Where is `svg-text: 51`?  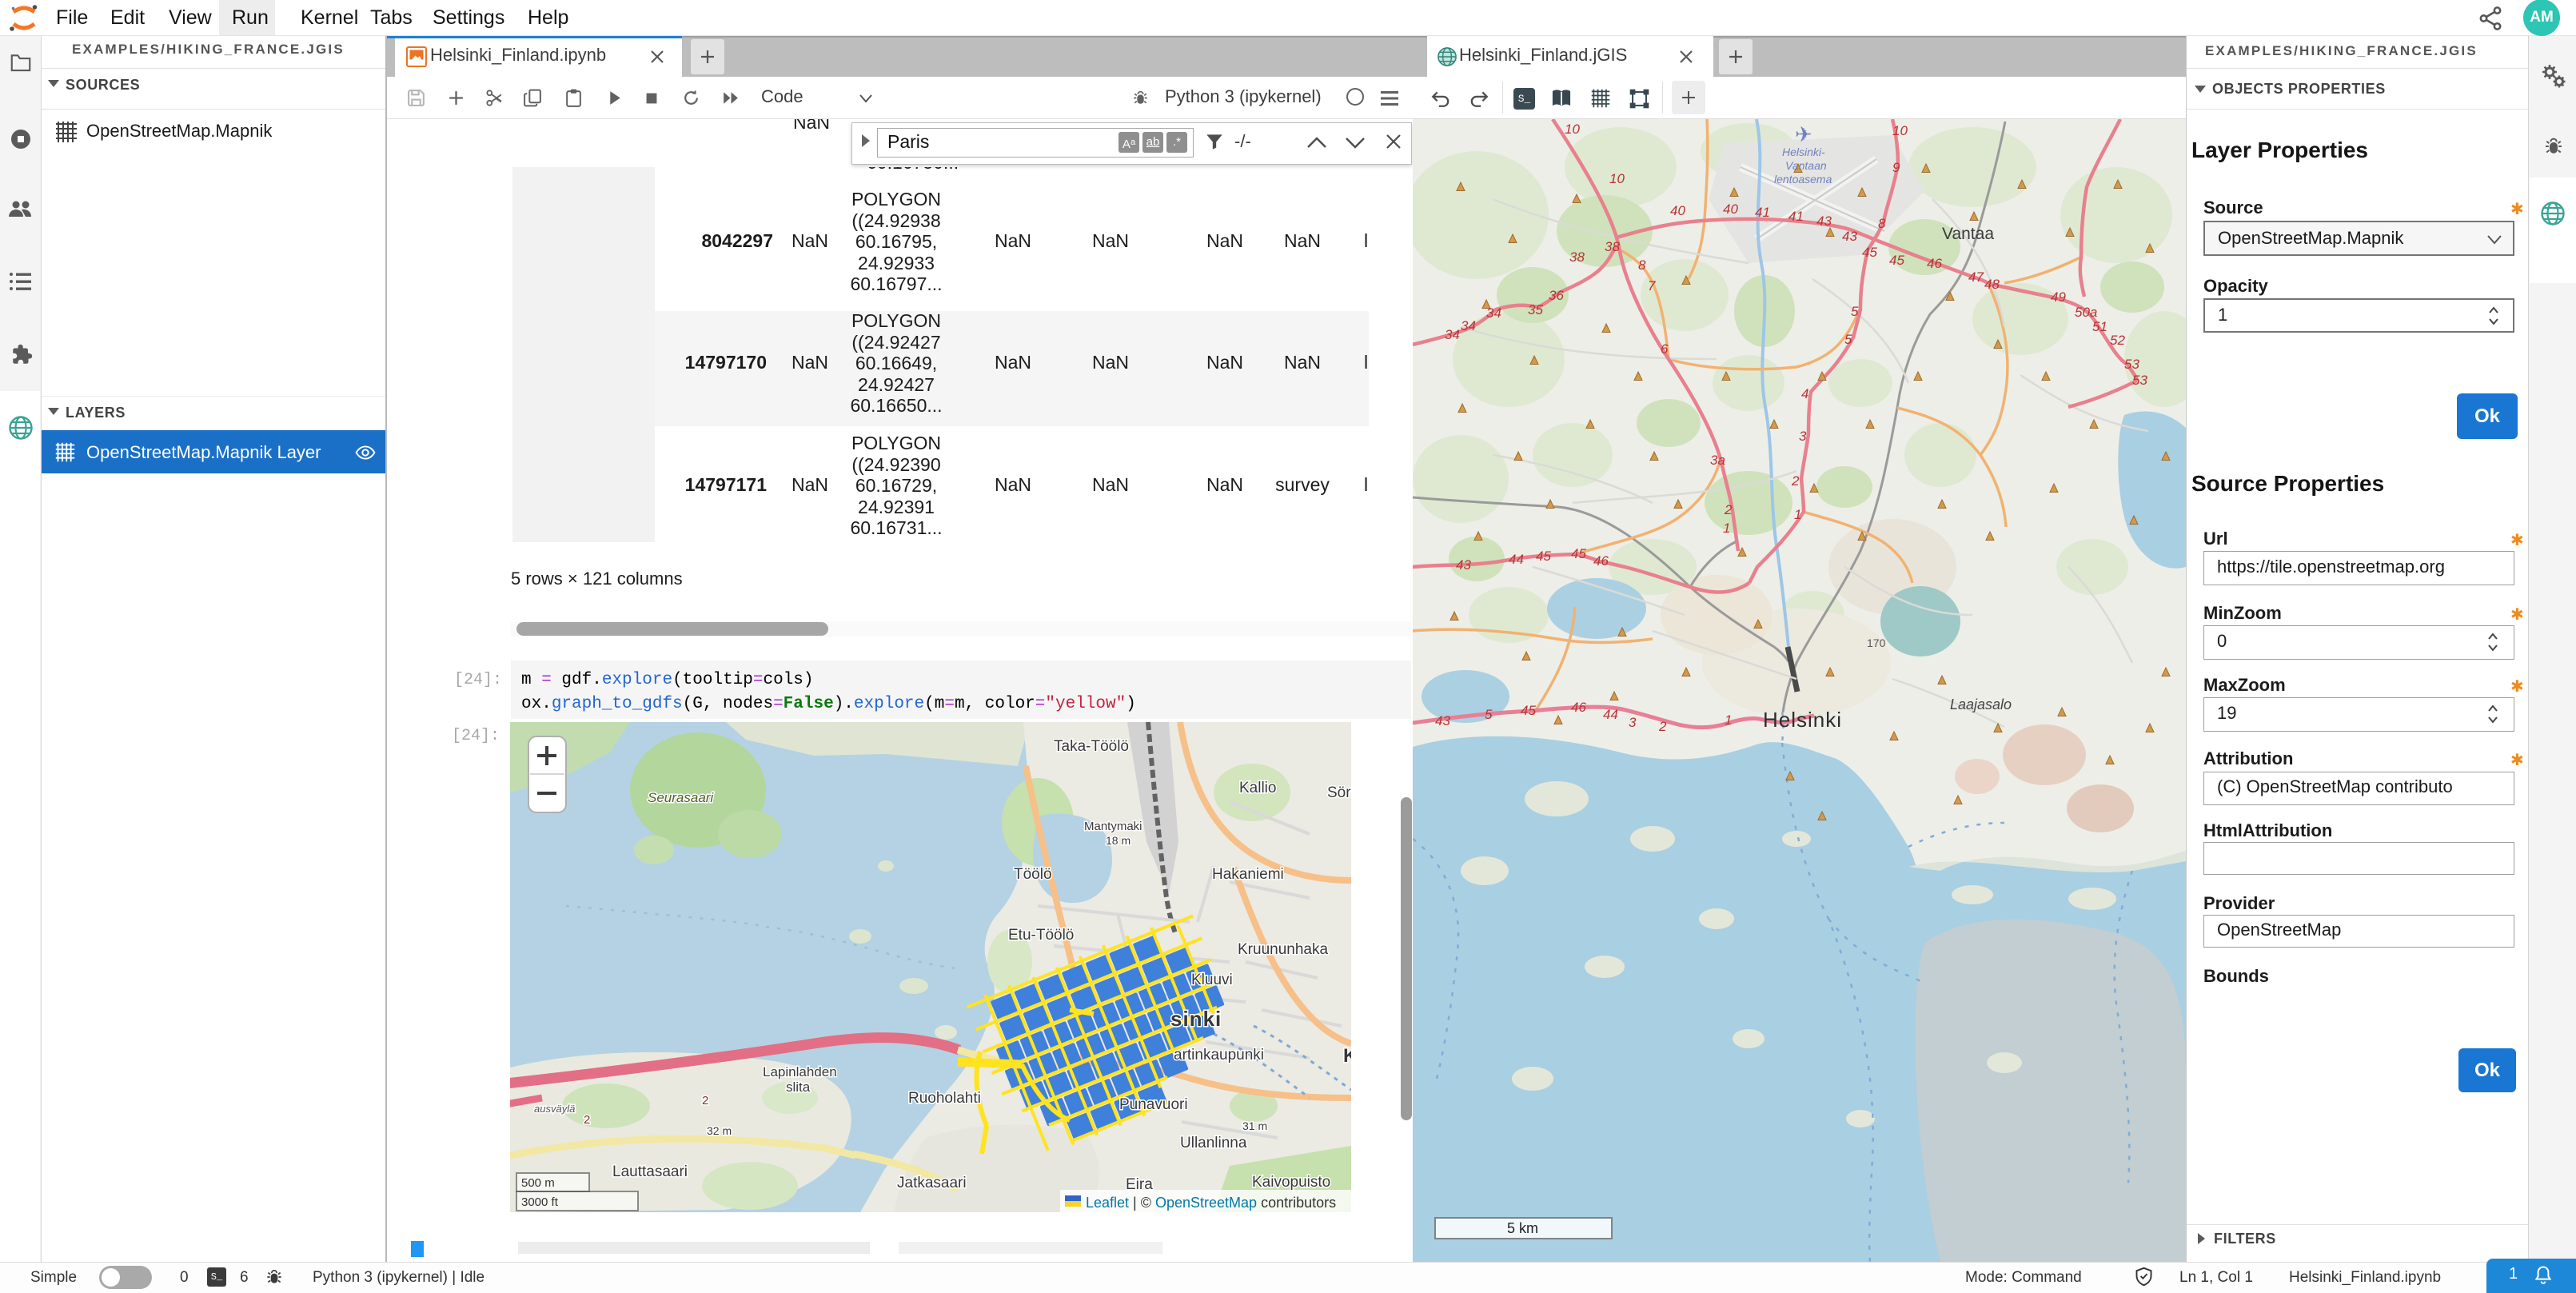
svg-text: 51 is located at coordinates (2099, 326).